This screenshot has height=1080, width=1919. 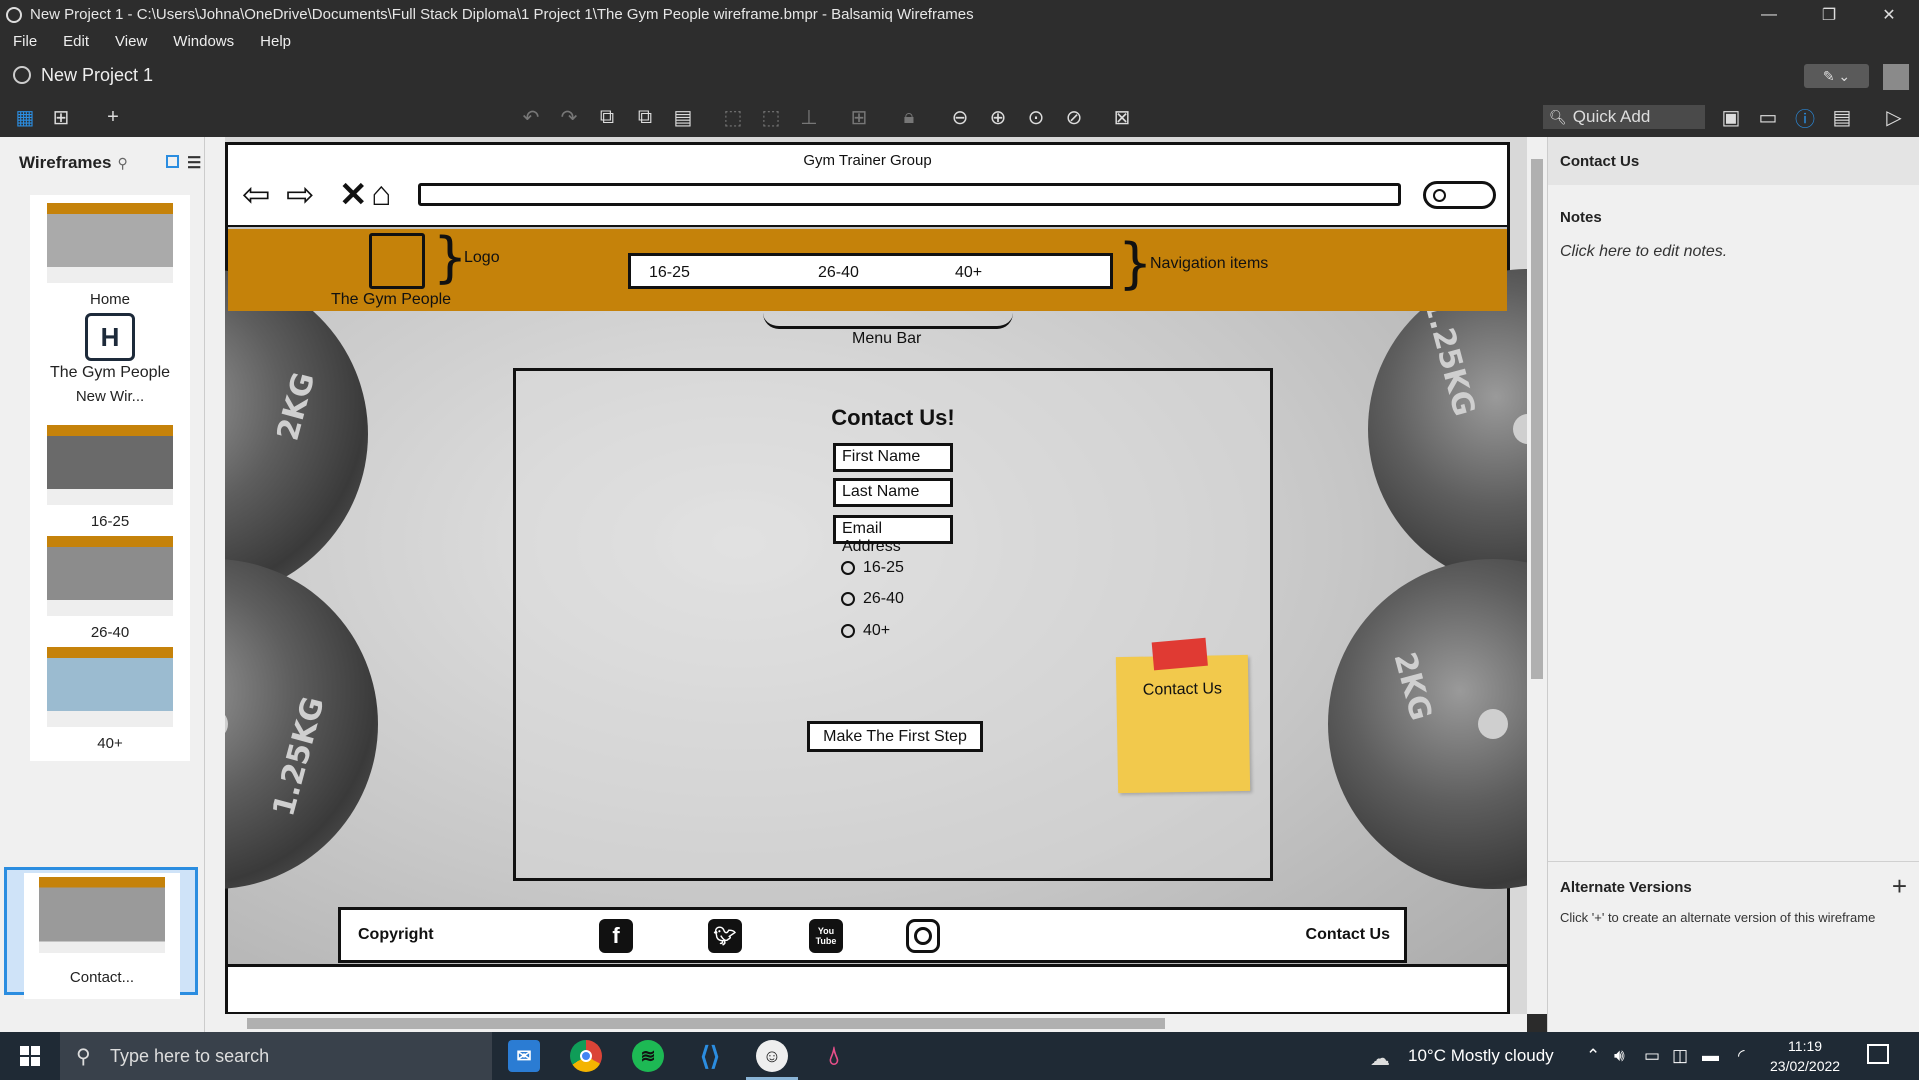 I want to click on grid-view-icon: ⊞, so click(x=61, y=117).